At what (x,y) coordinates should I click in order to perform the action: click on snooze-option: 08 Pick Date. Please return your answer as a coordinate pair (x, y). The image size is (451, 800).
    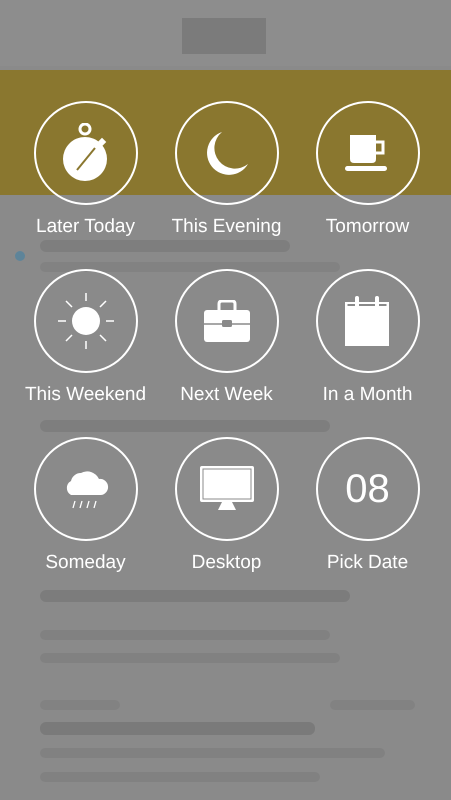
    Looking at the image, I should click on (367, 506).